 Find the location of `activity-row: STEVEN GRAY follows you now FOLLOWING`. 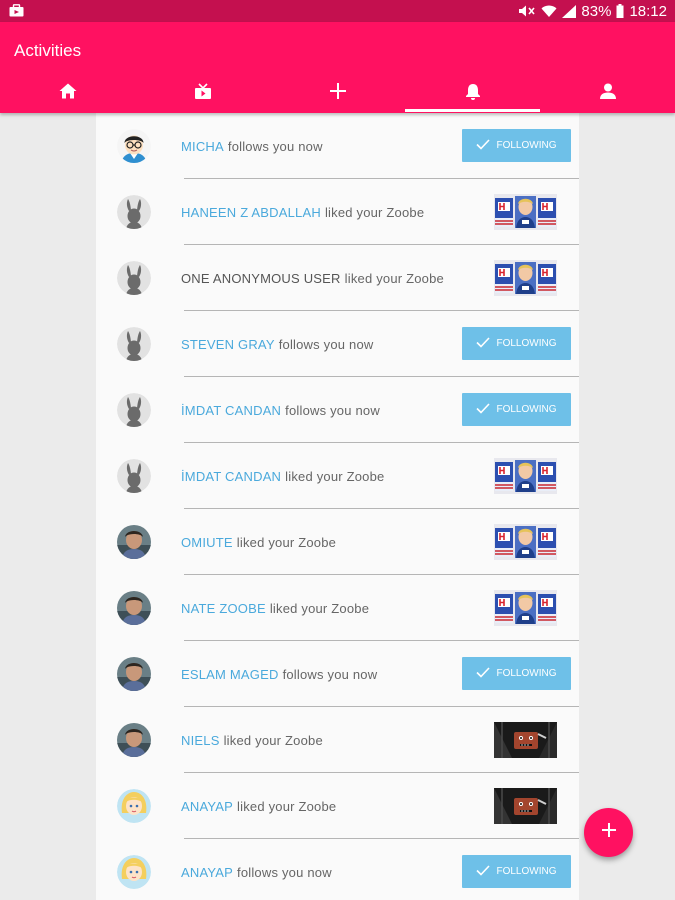

activity-row: STEVEN GRAY follows you now FOLLOWING is located at coordinates (337, 344).